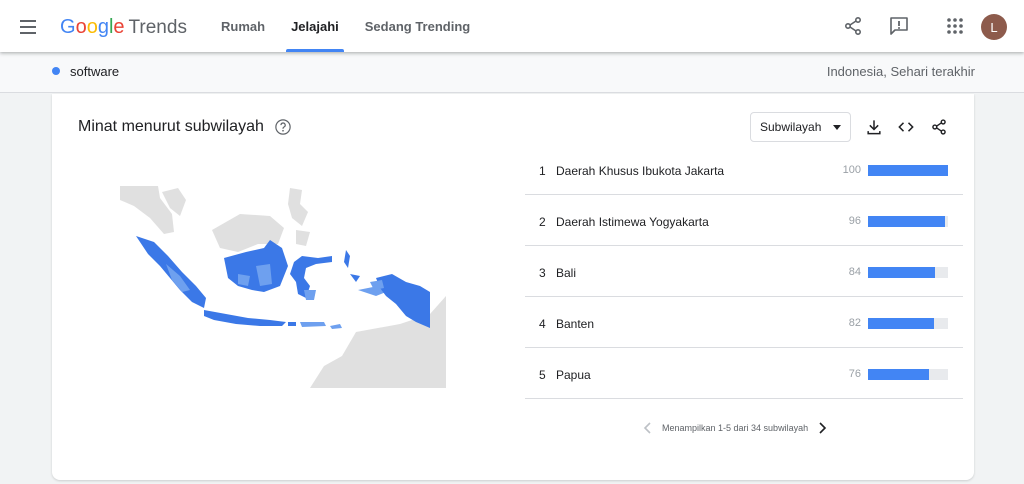 The width and height of the screenshot is (1024, 484). What do you see at coordinates (906, 127) in the screenshot?
I see `embed-icon` at bounding box center [906, 127].